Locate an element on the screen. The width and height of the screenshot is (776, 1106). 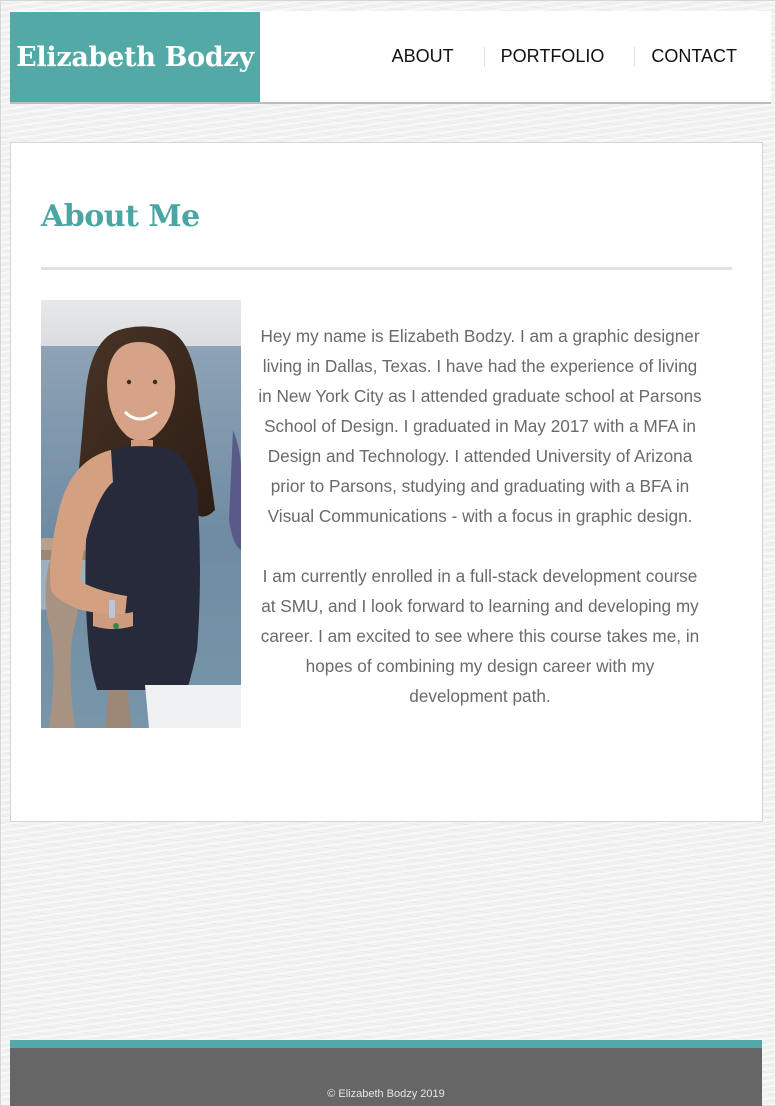
footer-accent-bar is located at coordinates (386, 1044).